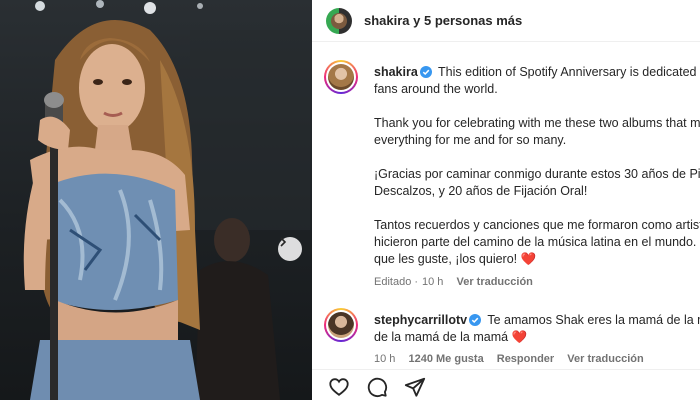 The height and width of the screenshot is (400, 700). Describe the element at coordinates (453, 282) in the screenshot. I see `caption-meta: Editado · 10 h Ver traducción` at that location.